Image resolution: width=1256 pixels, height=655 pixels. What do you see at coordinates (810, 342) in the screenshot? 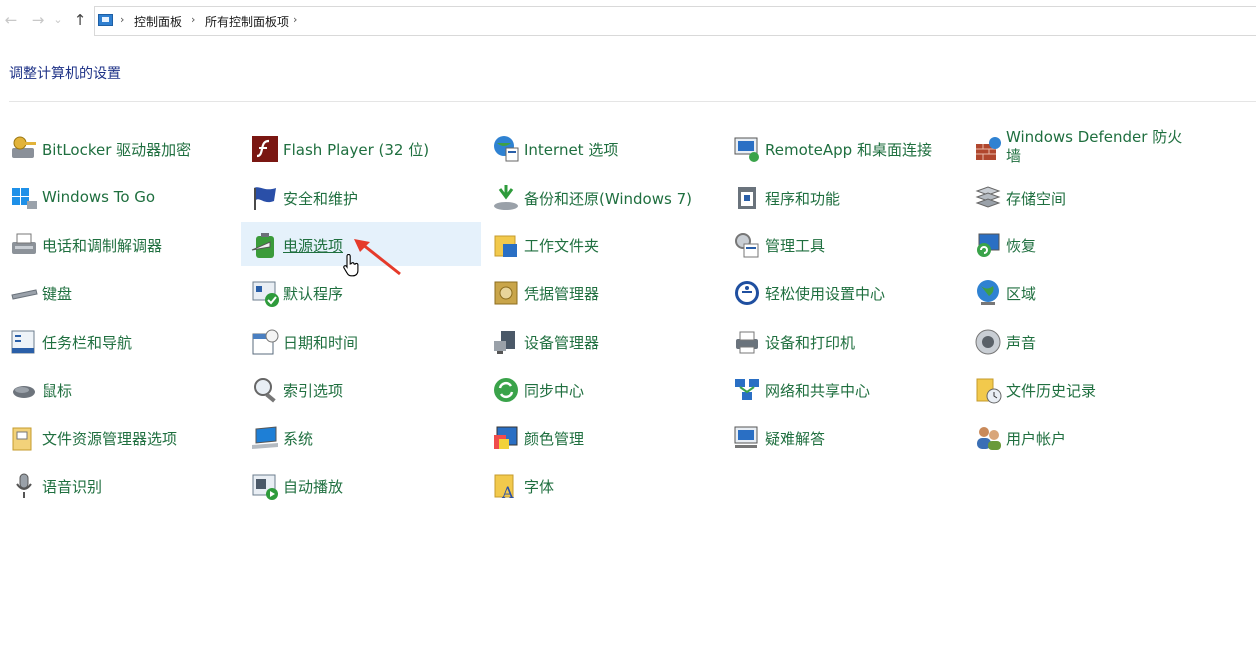
I see `item-label: 设备和打印机` at bounding box center [810, 342].